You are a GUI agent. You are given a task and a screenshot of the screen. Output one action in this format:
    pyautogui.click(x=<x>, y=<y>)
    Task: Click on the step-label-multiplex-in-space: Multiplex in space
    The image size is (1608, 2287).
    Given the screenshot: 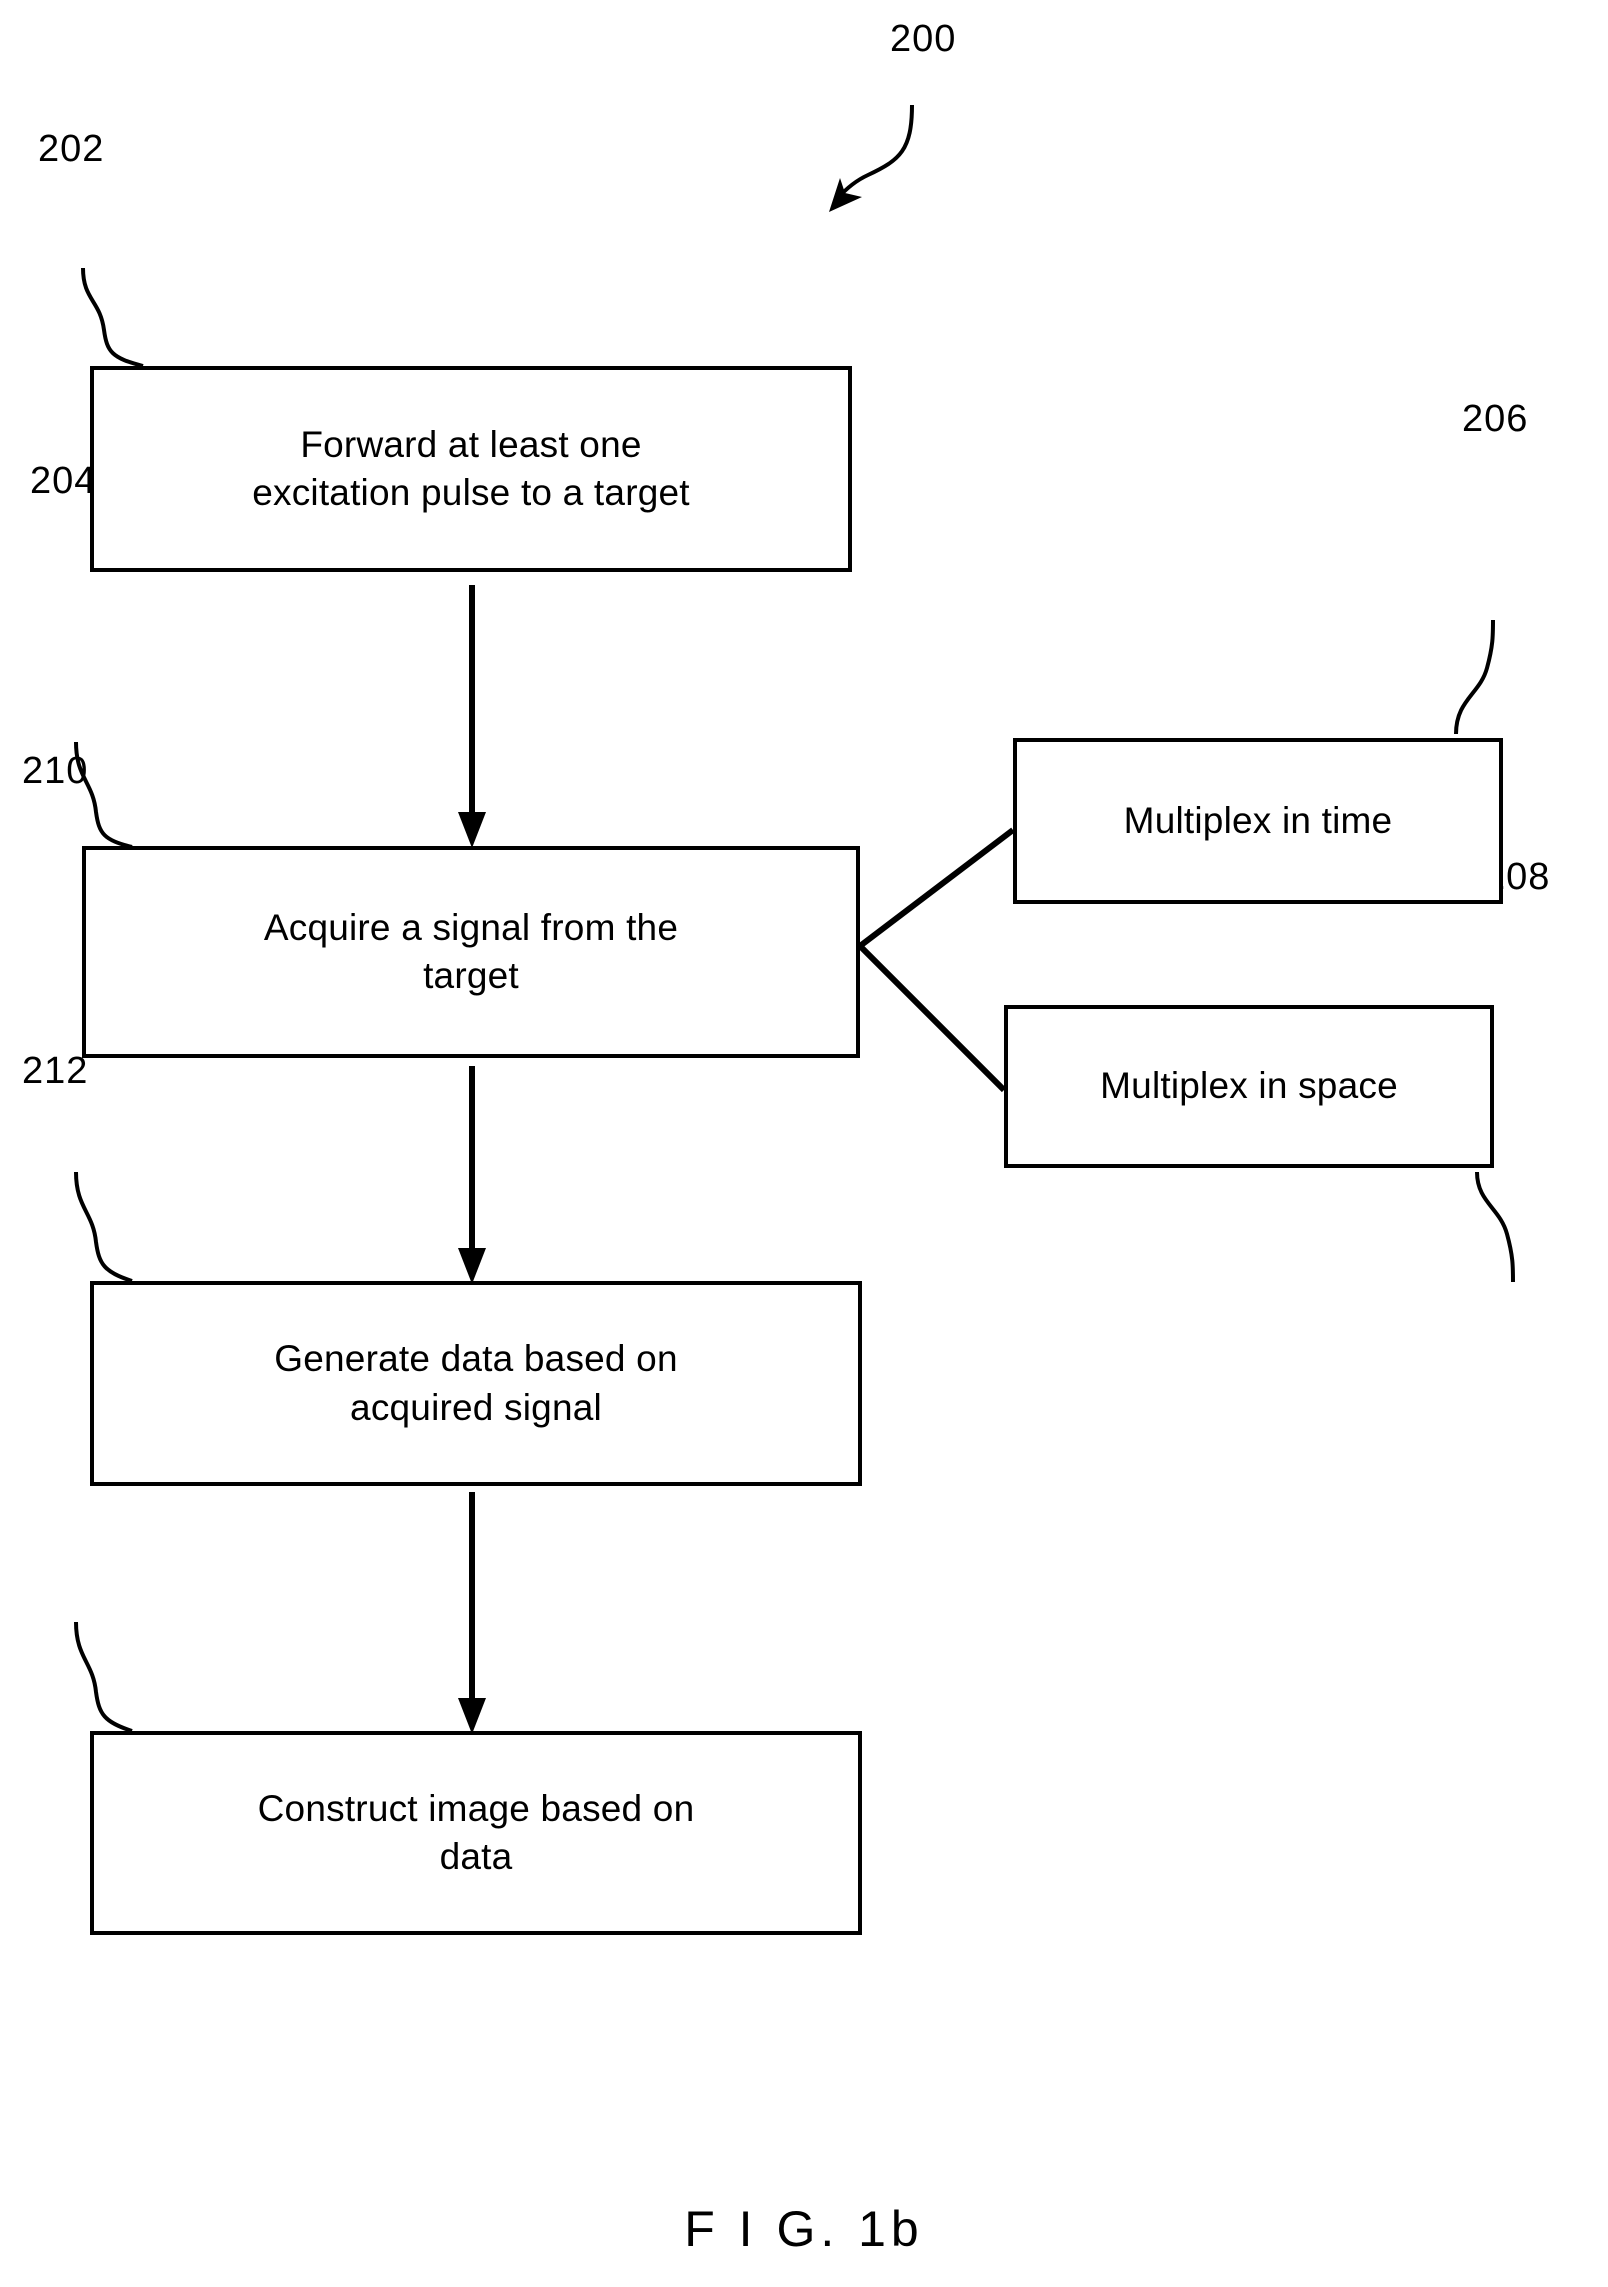 What is the action you would take?
    pyautogui.click(x=1249, y=1086)
    